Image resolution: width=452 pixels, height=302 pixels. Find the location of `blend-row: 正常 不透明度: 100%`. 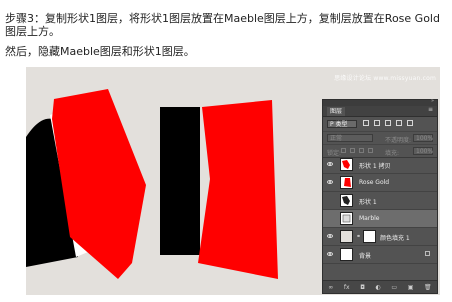

blend-row: 正常 不透明度: 100% is located at coordinates (380, 138).